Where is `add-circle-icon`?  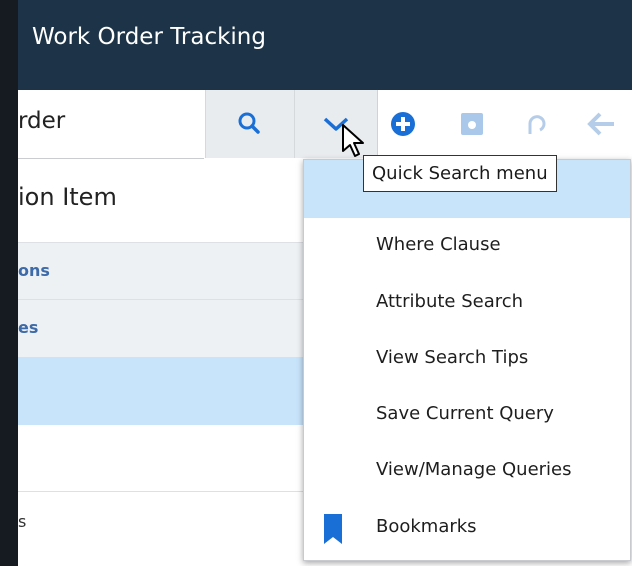
add-circle-icon is located at coordinates (403, 124).